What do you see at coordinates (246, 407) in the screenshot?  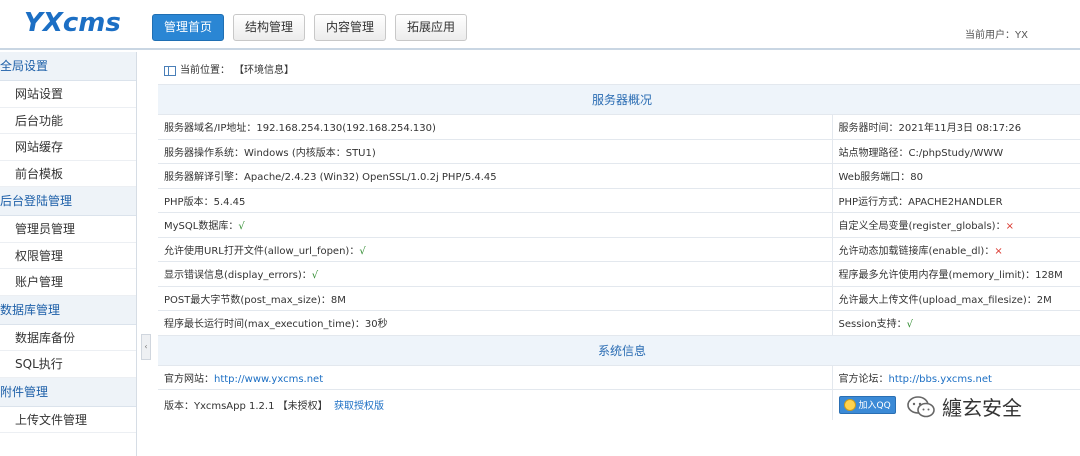 I see `version-label: 版本：YxcmsApp 1.2.1 【未授权】` at bounding box center [246, 407].